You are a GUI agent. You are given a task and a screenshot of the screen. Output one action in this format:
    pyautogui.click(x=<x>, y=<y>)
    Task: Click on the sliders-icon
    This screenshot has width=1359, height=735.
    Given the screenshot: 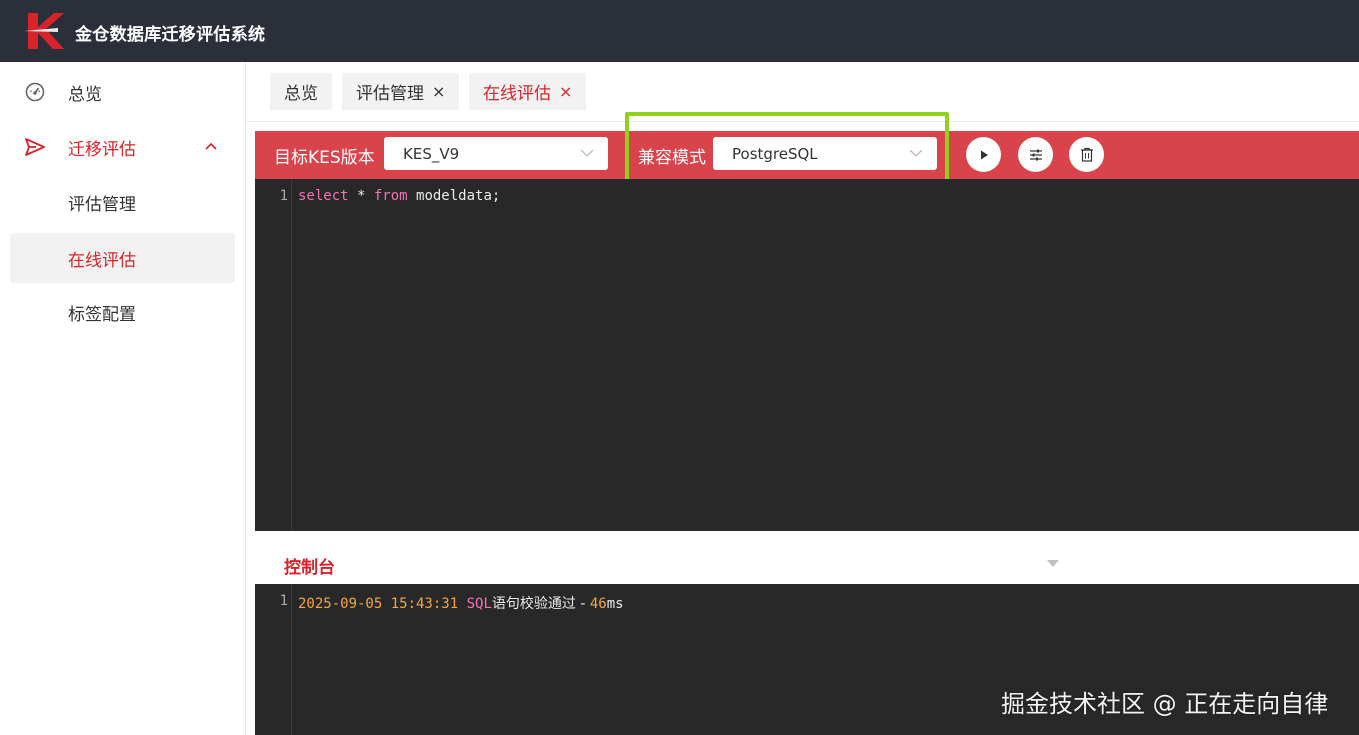 What is the action you would take?
    pyautogui.click(x=1035, y=154)
    